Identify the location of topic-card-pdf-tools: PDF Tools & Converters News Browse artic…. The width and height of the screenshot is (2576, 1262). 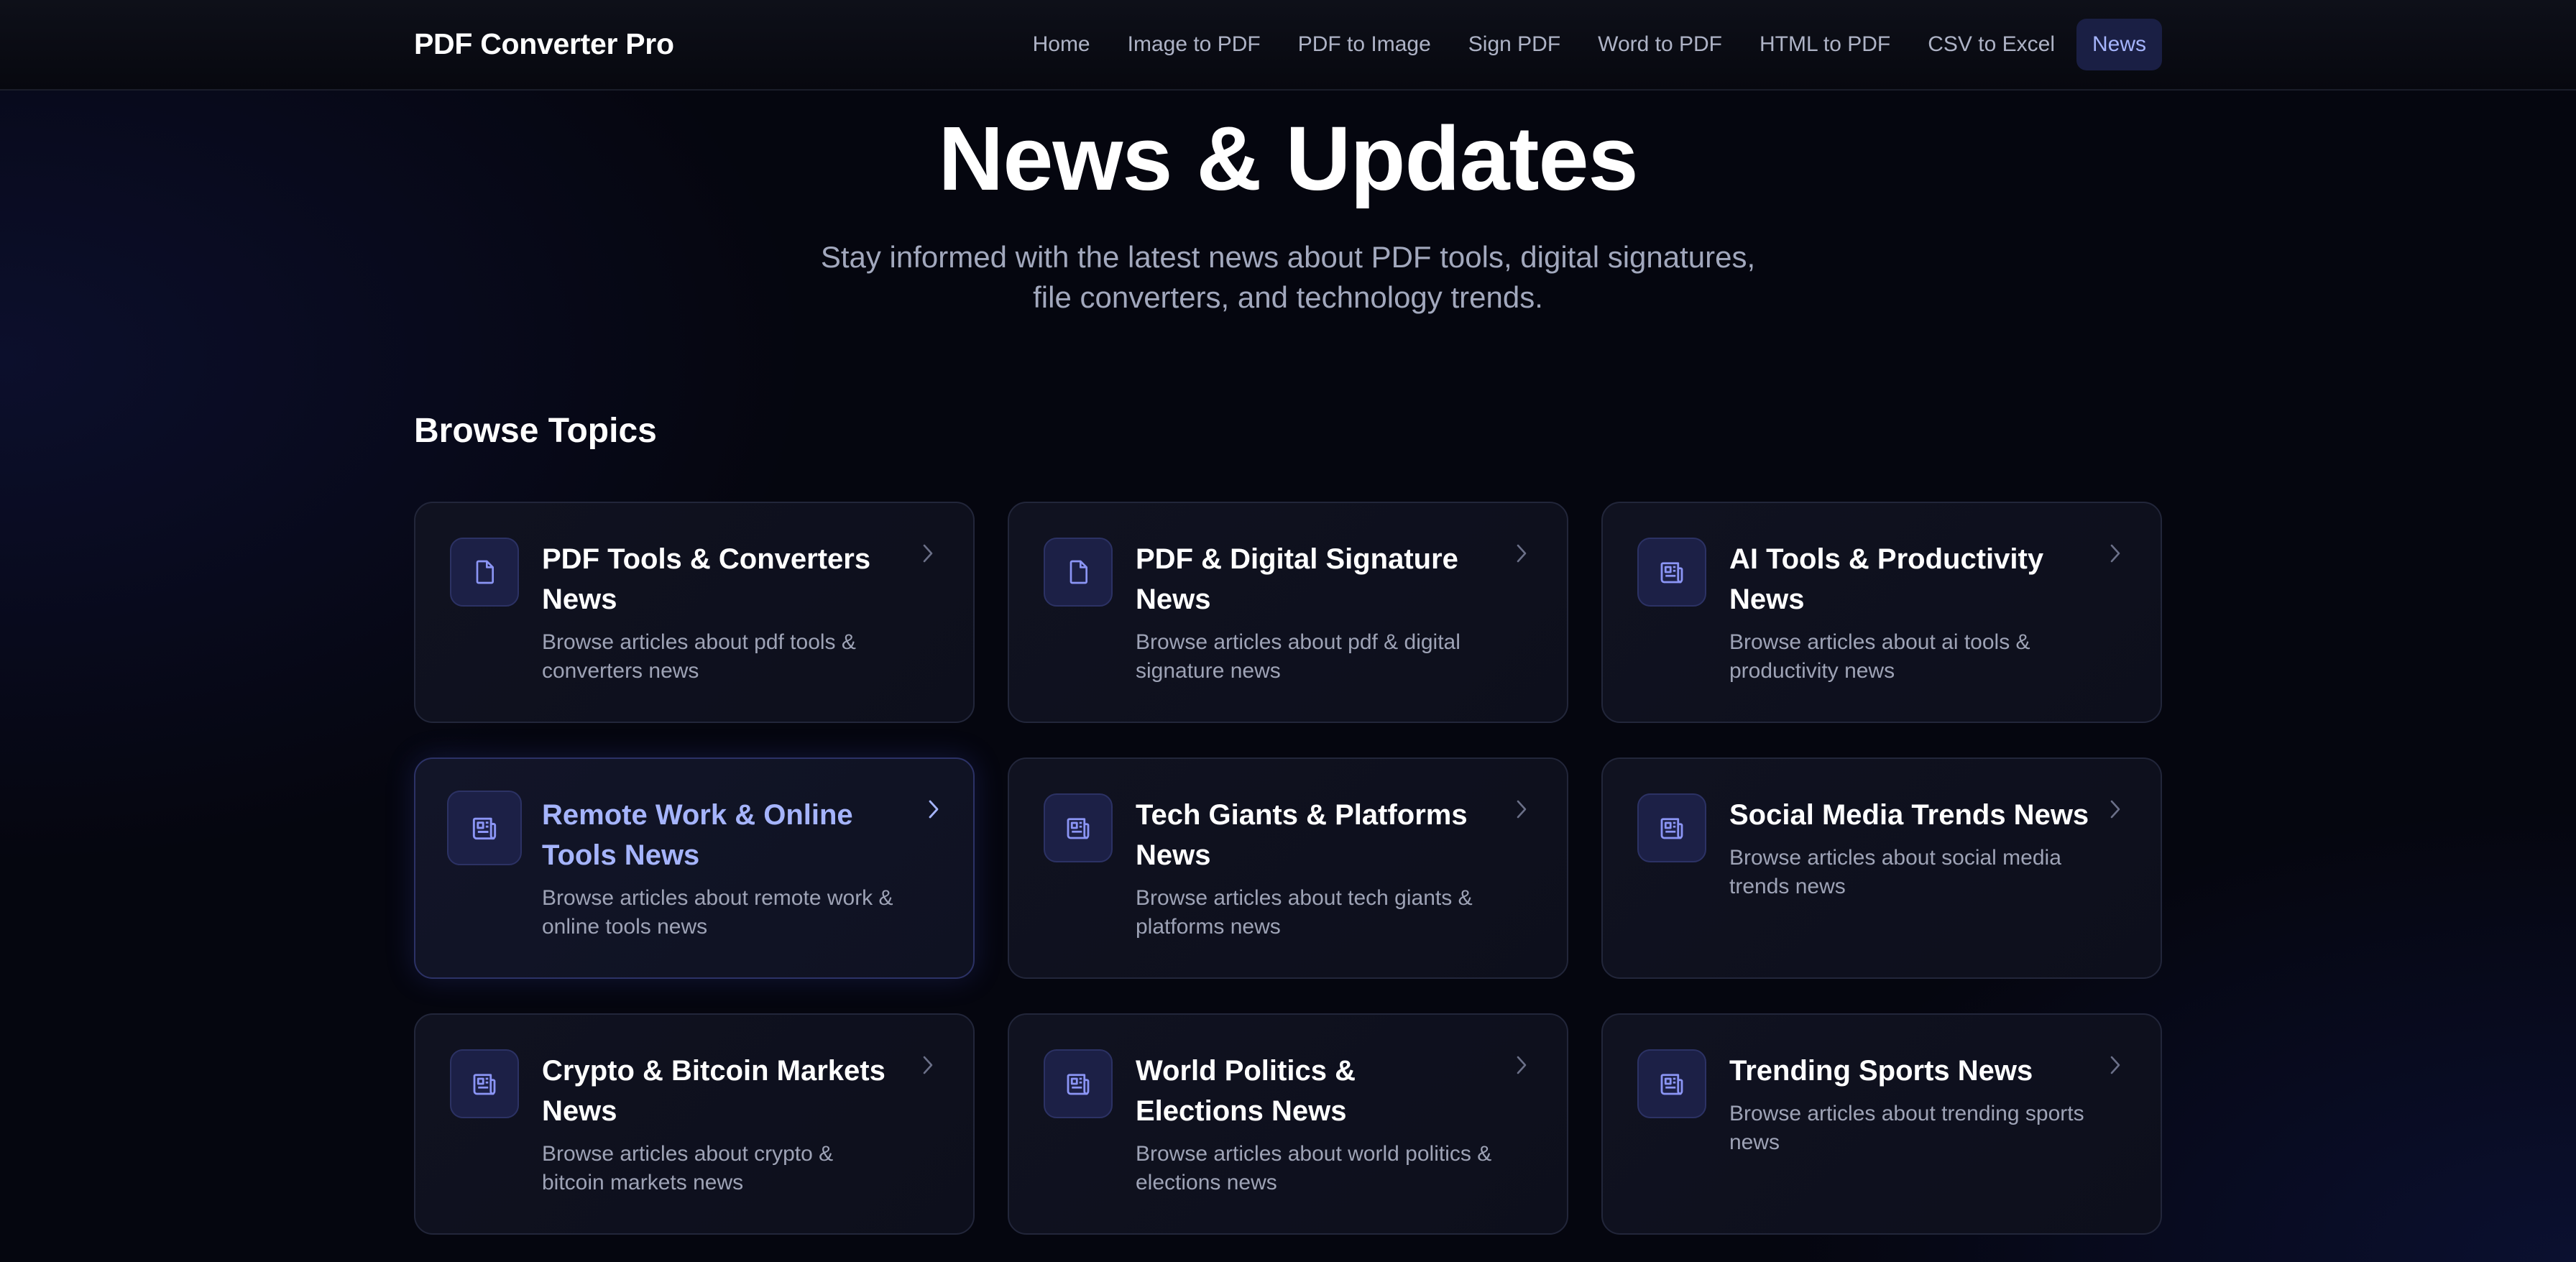
(694, 612).